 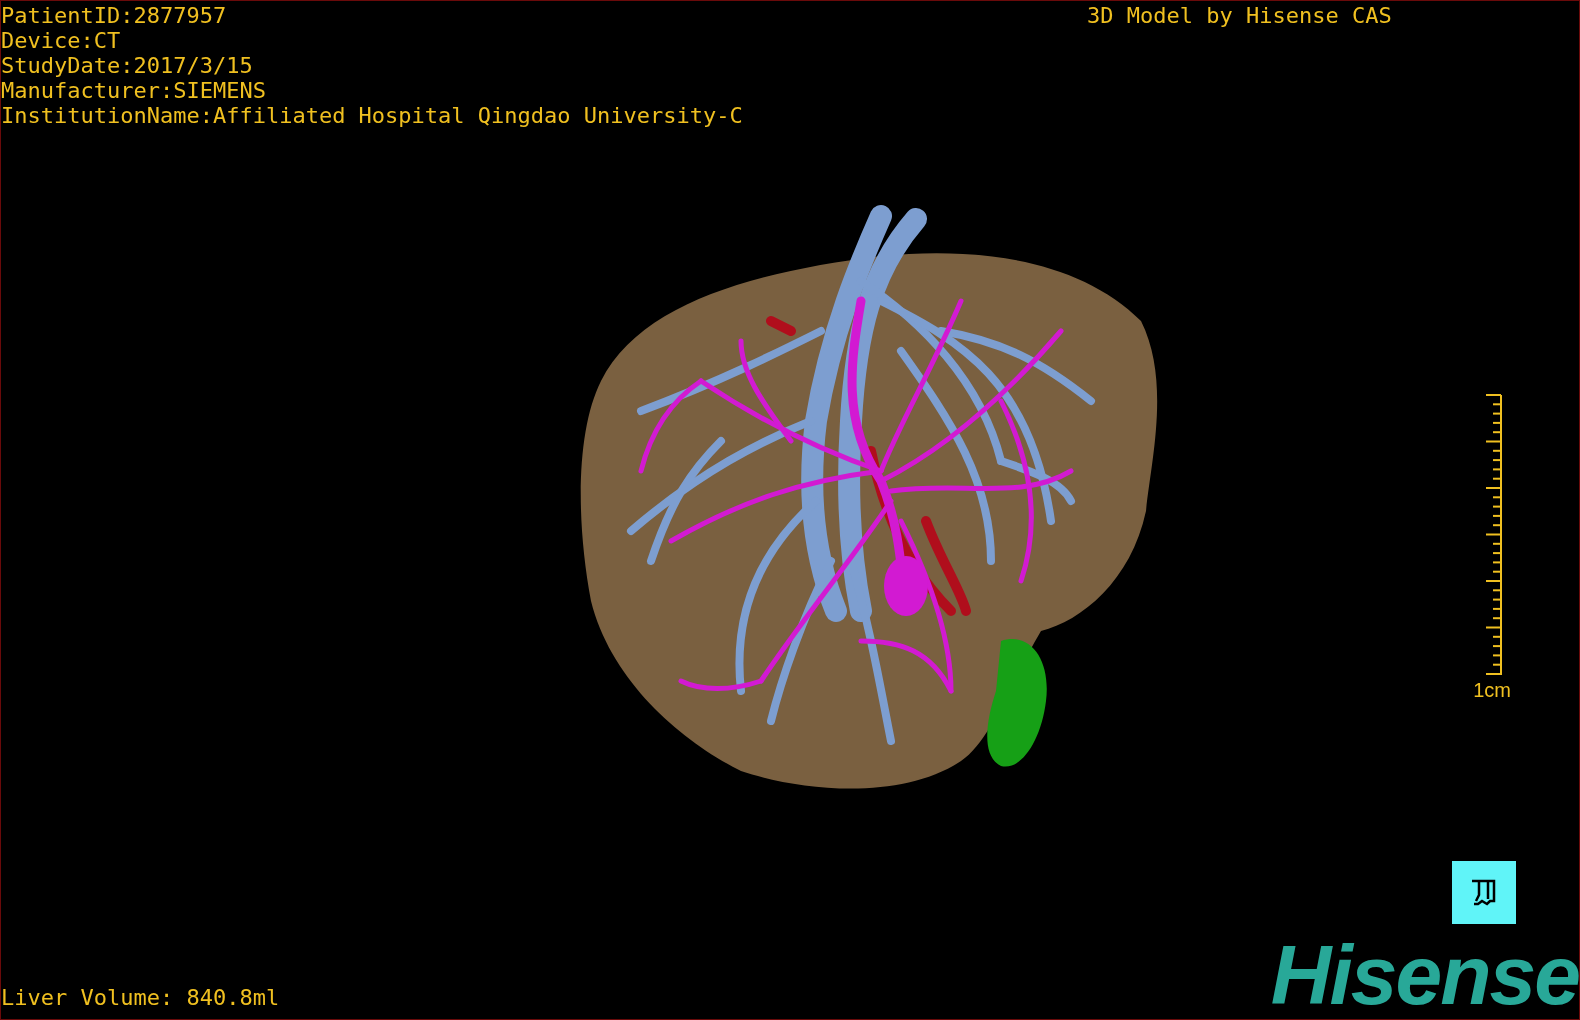 I want to click on logo-text: Hisense, so click(x=1424, y=975).